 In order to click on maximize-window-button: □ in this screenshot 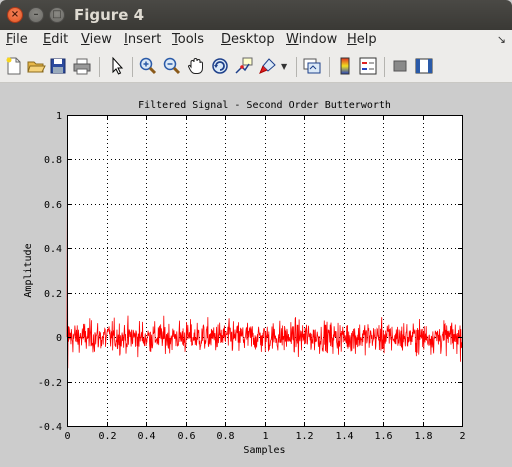, I will do `click(57, 15)`.